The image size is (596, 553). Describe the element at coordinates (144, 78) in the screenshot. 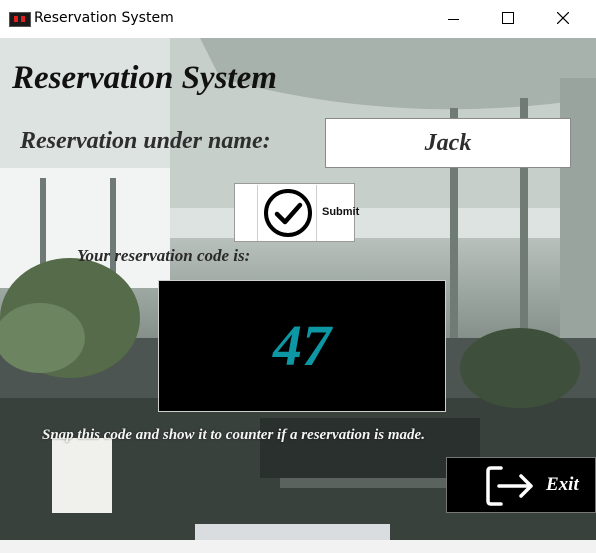

I see `page-heading: Reservation System` at that location.